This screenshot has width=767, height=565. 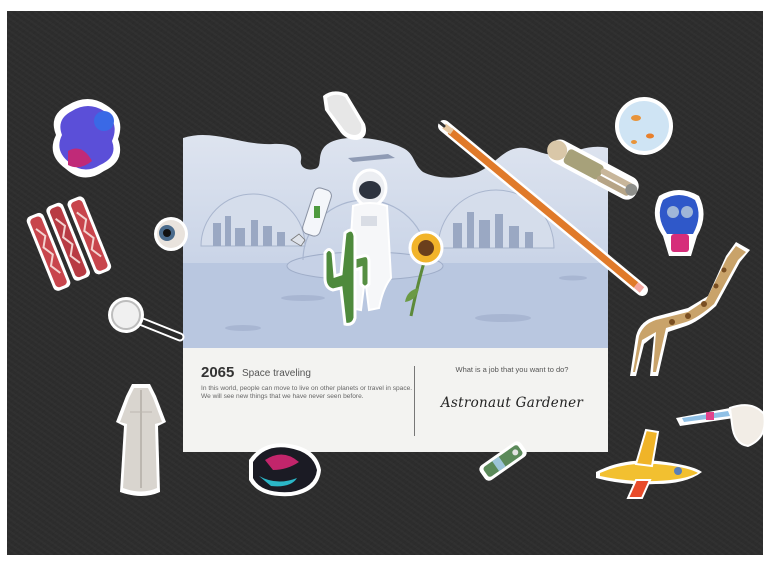 What do you see at coordinates (503, 461) in the screenshot?
I see `battery-toy-sticker` at bounding box center [503, 461].